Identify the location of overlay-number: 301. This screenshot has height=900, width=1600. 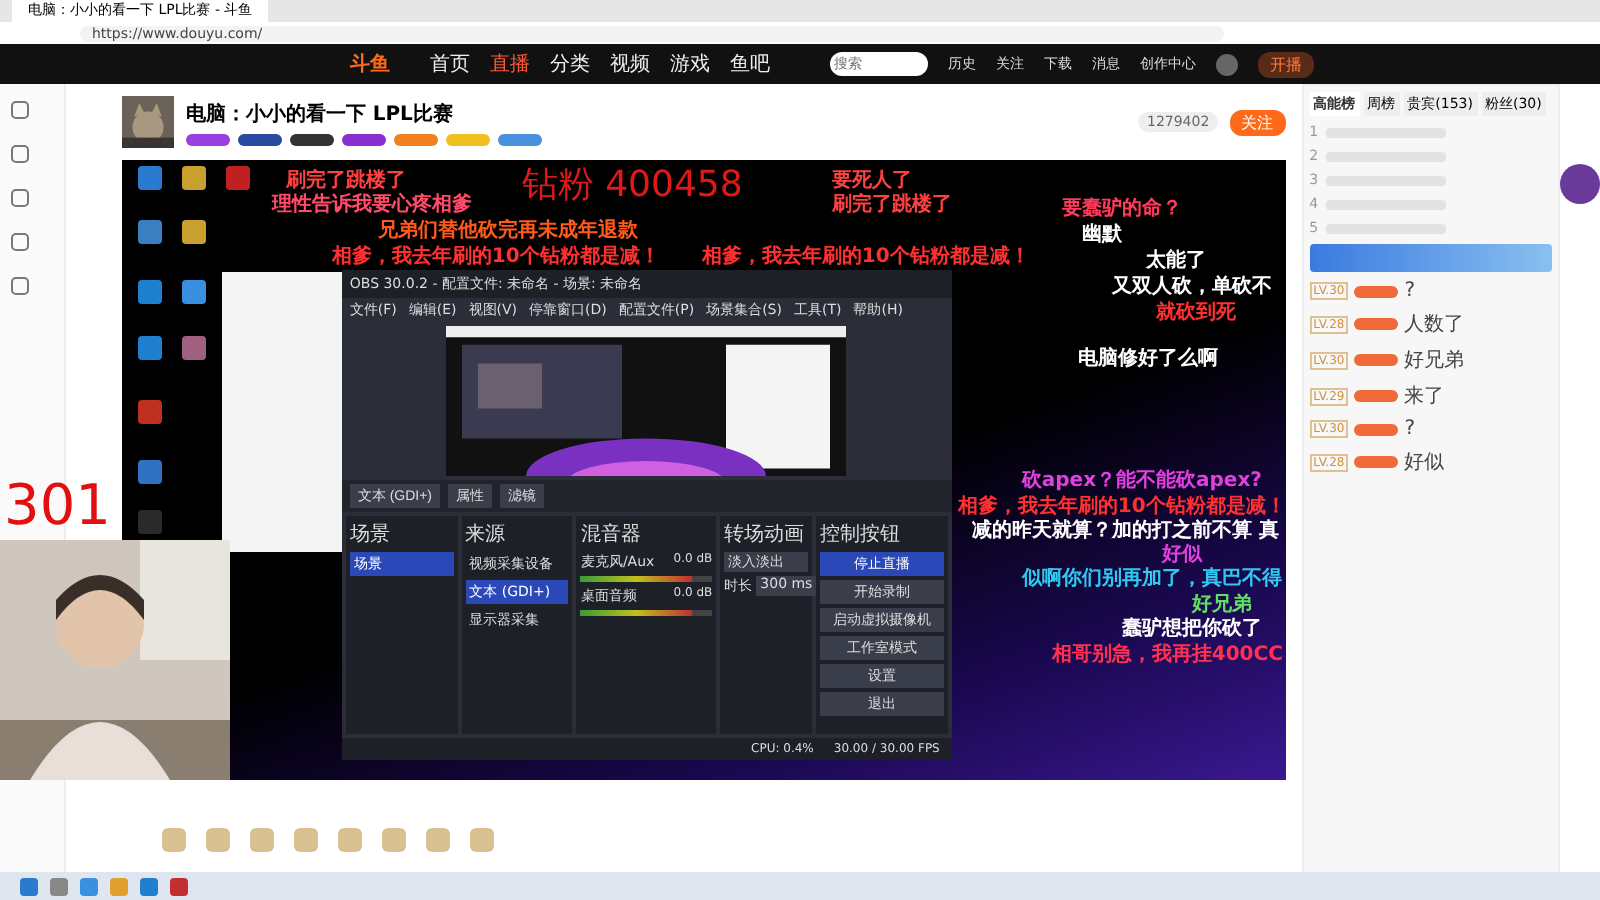
(57, 505).